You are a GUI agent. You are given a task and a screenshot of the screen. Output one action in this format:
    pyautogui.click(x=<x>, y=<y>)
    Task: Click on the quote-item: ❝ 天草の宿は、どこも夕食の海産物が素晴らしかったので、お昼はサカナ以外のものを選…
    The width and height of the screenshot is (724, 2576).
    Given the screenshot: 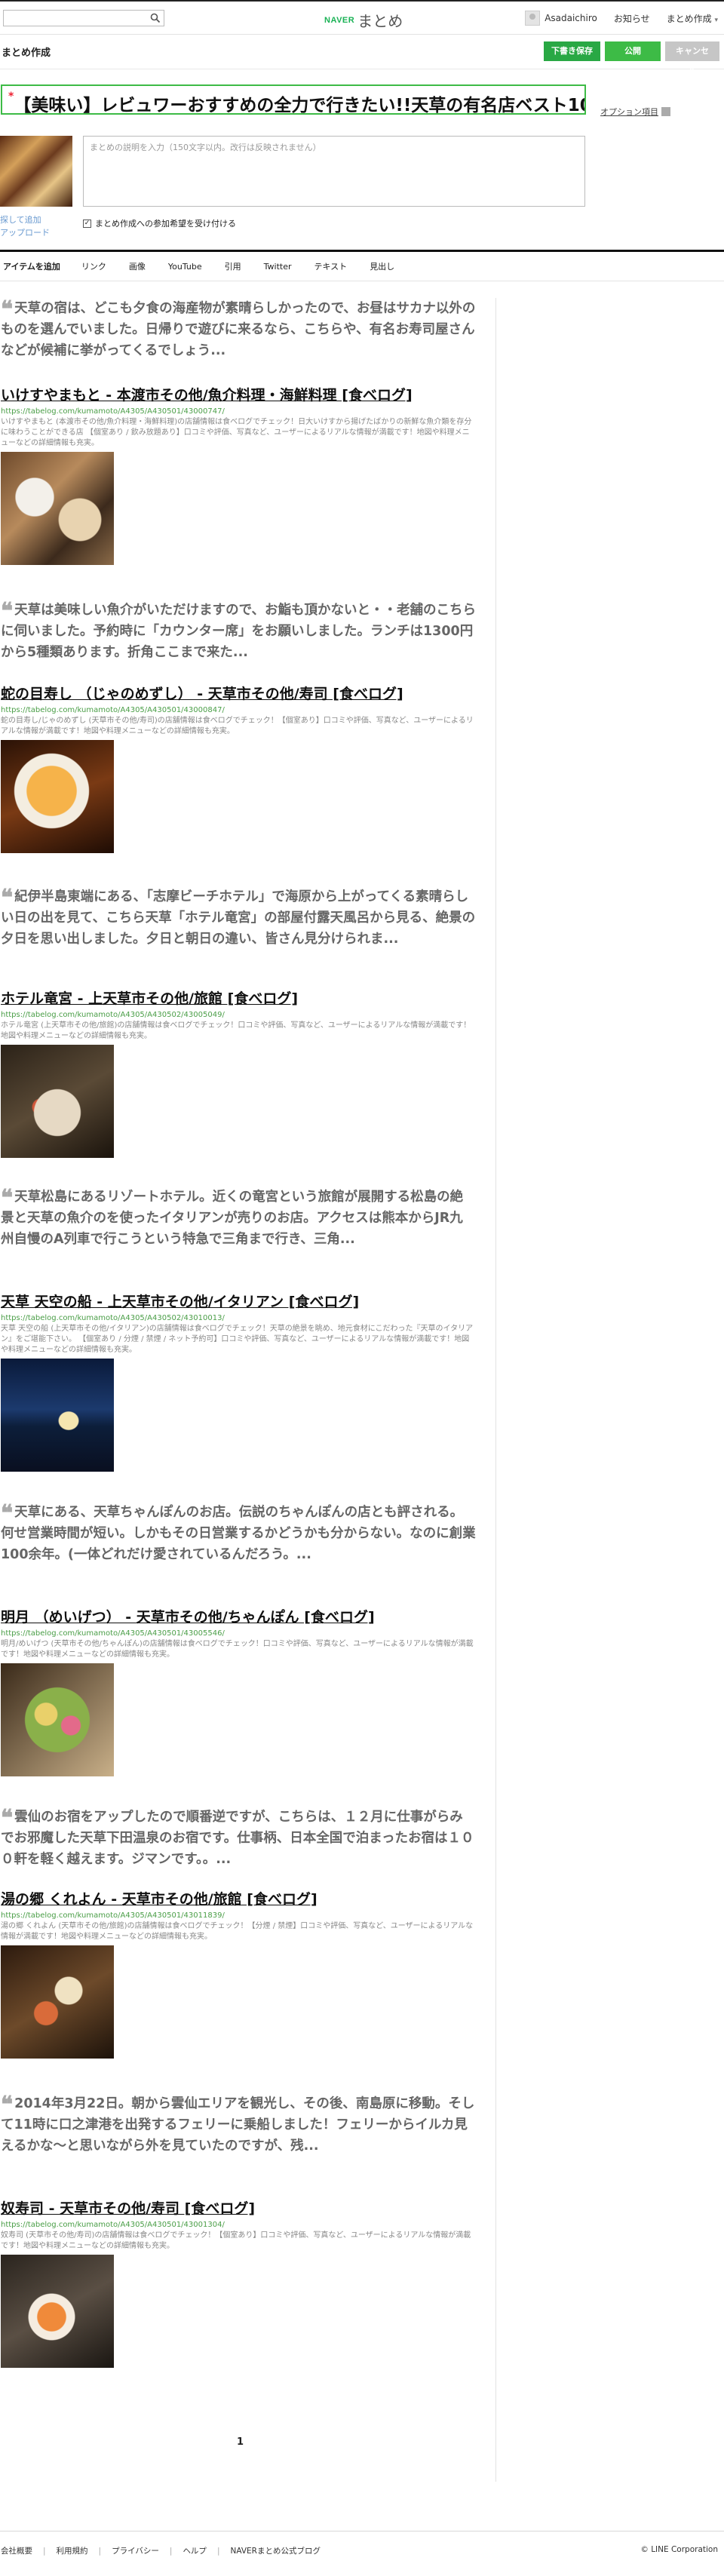 What is the action you would take?
    pyautogui.click(x=238, y=329)
    